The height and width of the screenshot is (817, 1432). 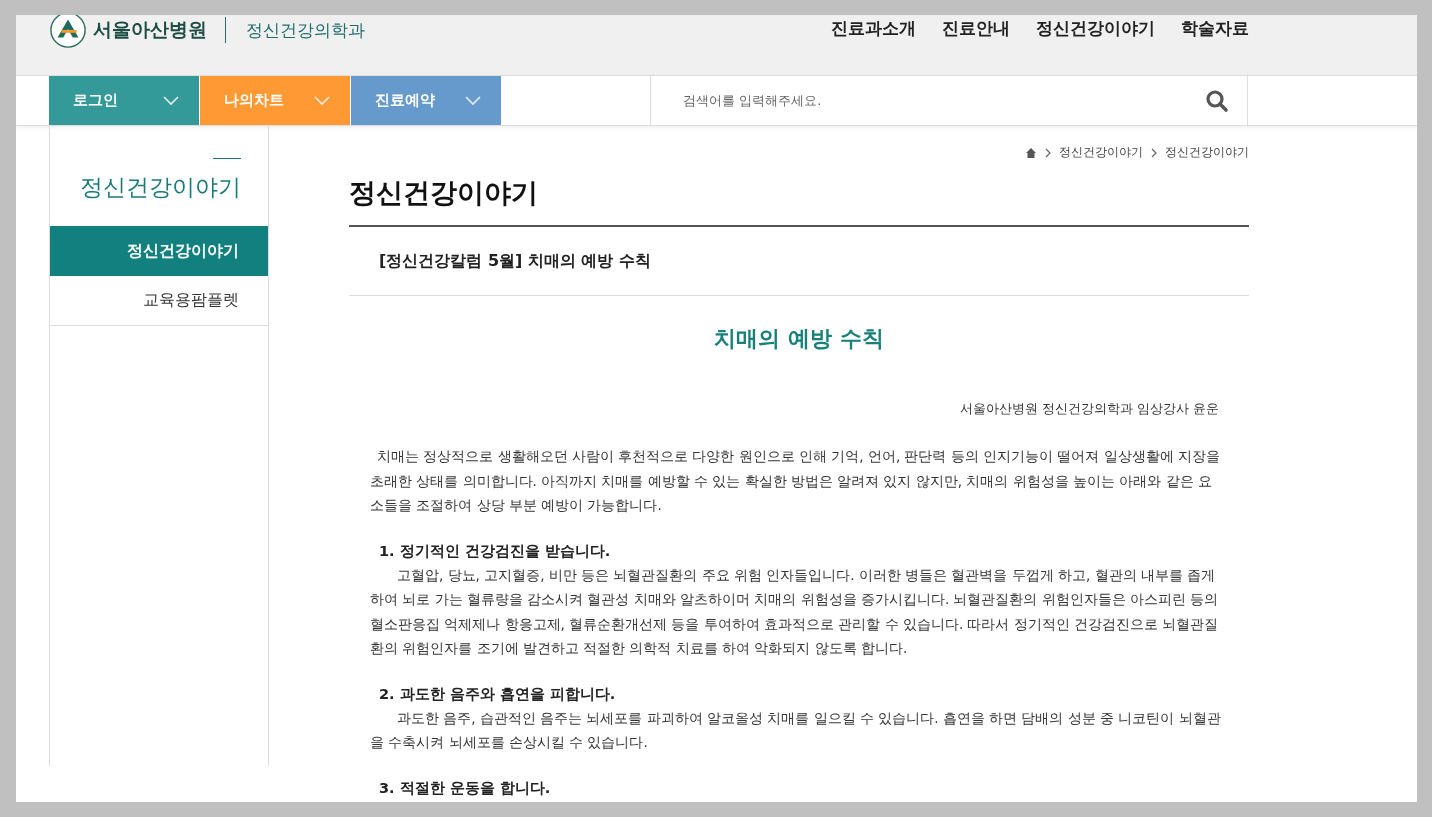 I want to click on paragraph: 과도한 음주, 습관적인 음주는 뇌세포를 파괴하여 알코올성 치매를 일으킬 수 있습니다. 흡연을 하면 담배의 성분 중 니코틴이 뇌혈관을 수축시켜 뇌세포를 손상시킬 수 있습니다., so click(x=795, y=730).